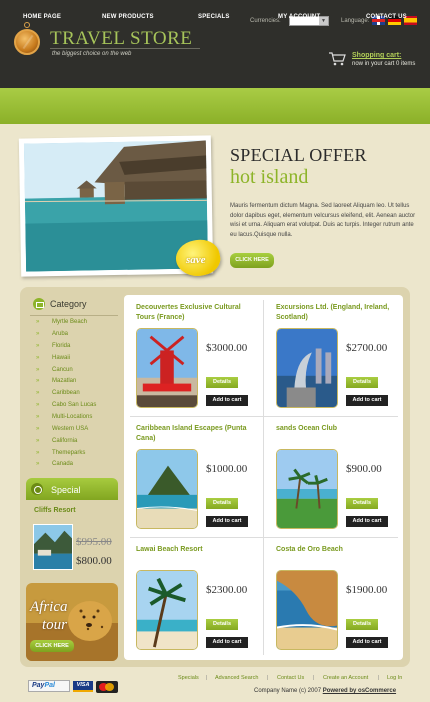 Image resolution: width=430 pixels, height=702 pixels. What do you see at coordinates (72, 417) in the screenshot?
I see `category-item-label: Multi-Locations` at bounding box center [72, 417].